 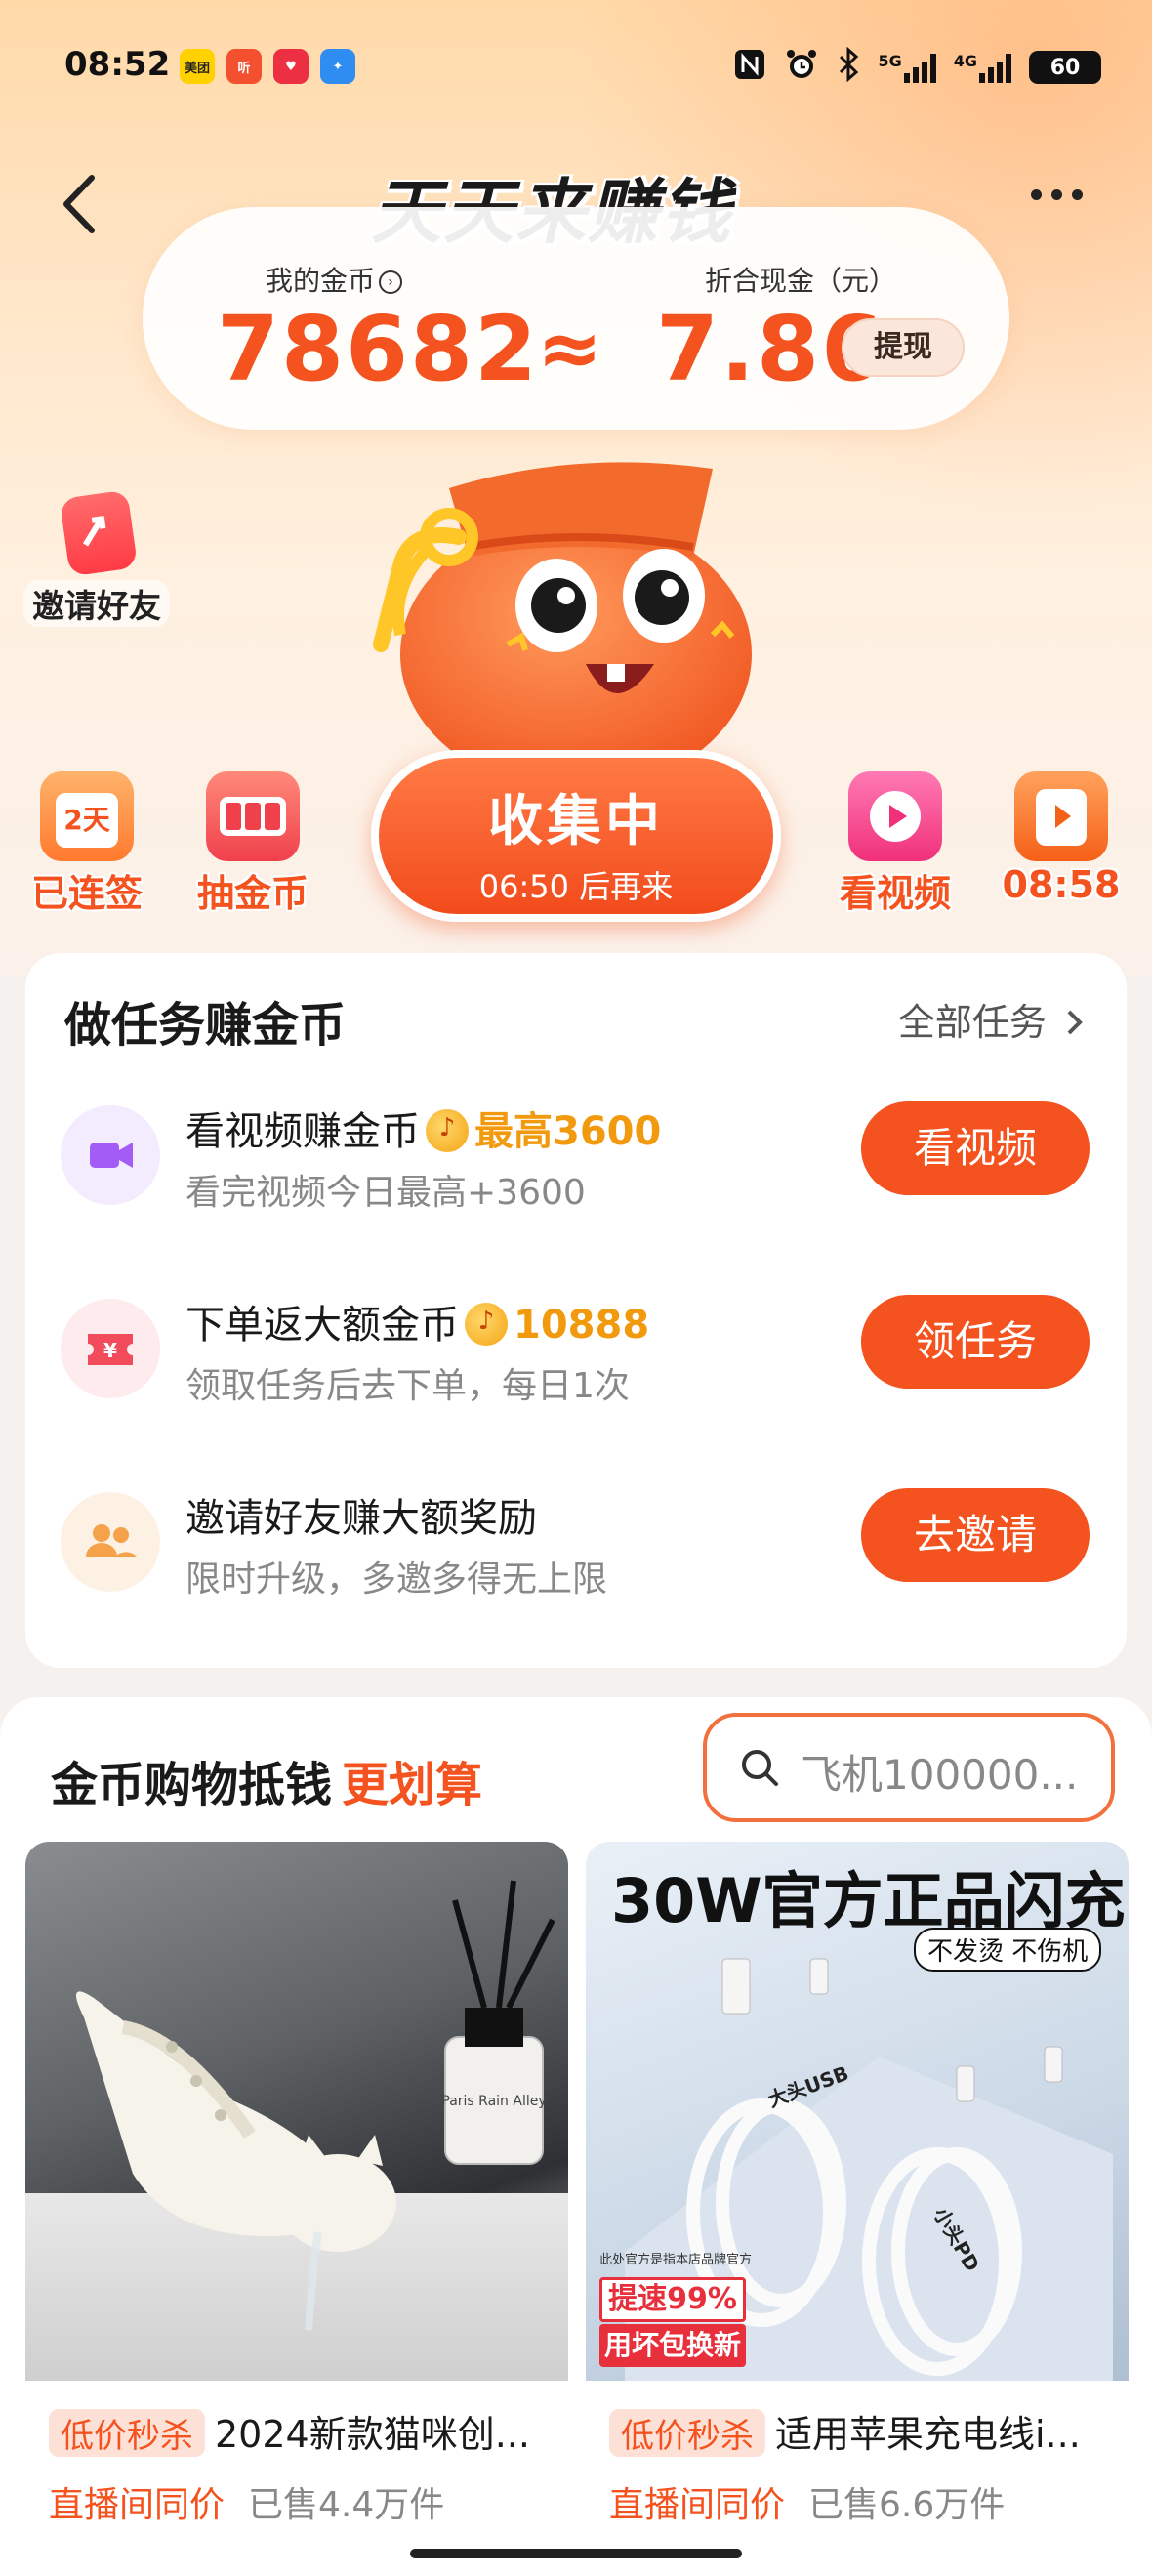 I want to click on cat-soap-dish-icon: Paris Rain Alley, so click(x=315, y=2105).